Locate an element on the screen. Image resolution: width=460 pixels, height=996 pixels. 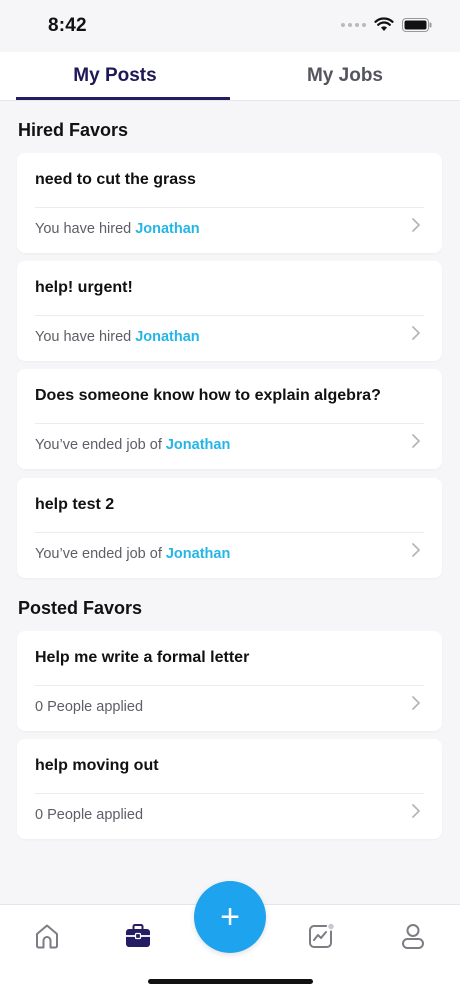
active-tab-indicator is located at coordinates (123, 98).